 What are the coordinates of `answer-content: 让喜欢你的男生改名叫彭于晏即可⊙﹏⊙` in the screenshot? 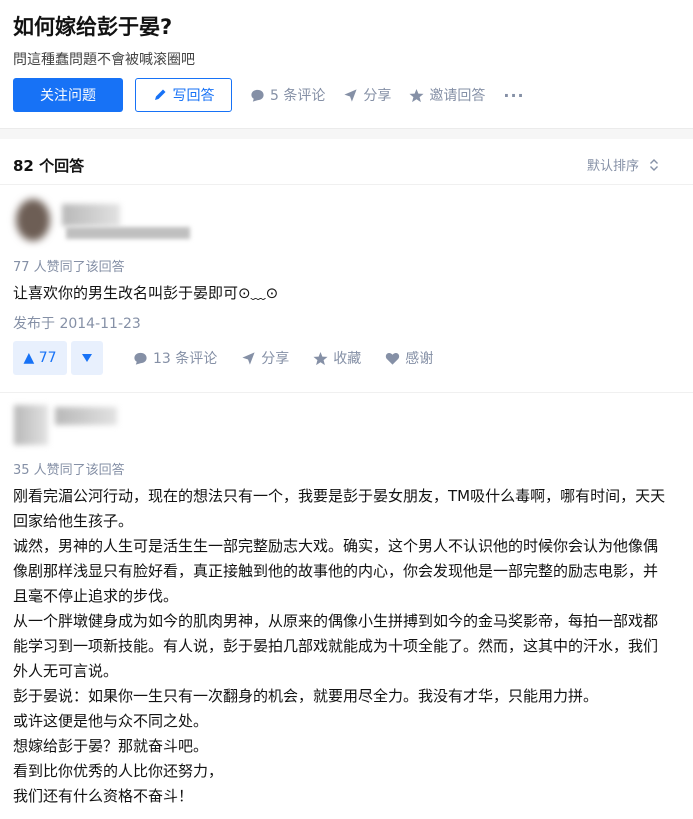 It's located at (146, 293).